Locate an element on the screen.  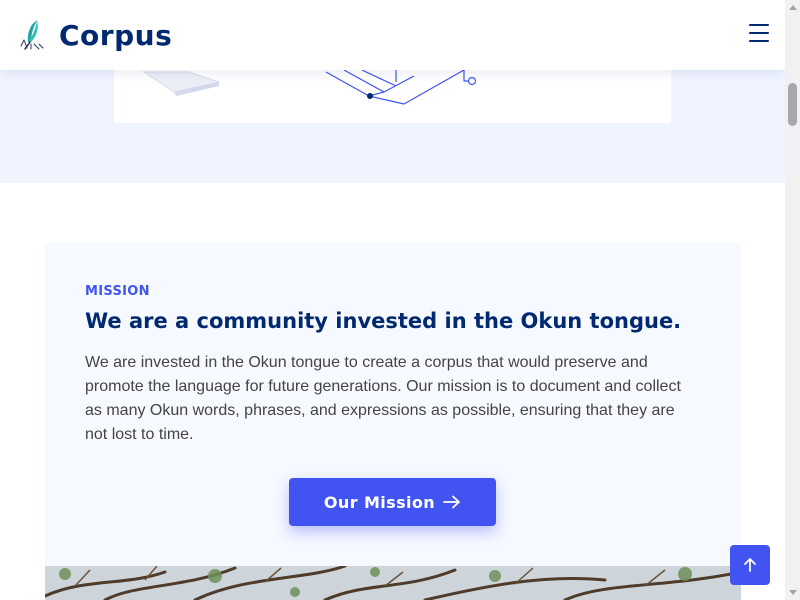
hamburger-menu-icon is located at coordinates (759, 33).